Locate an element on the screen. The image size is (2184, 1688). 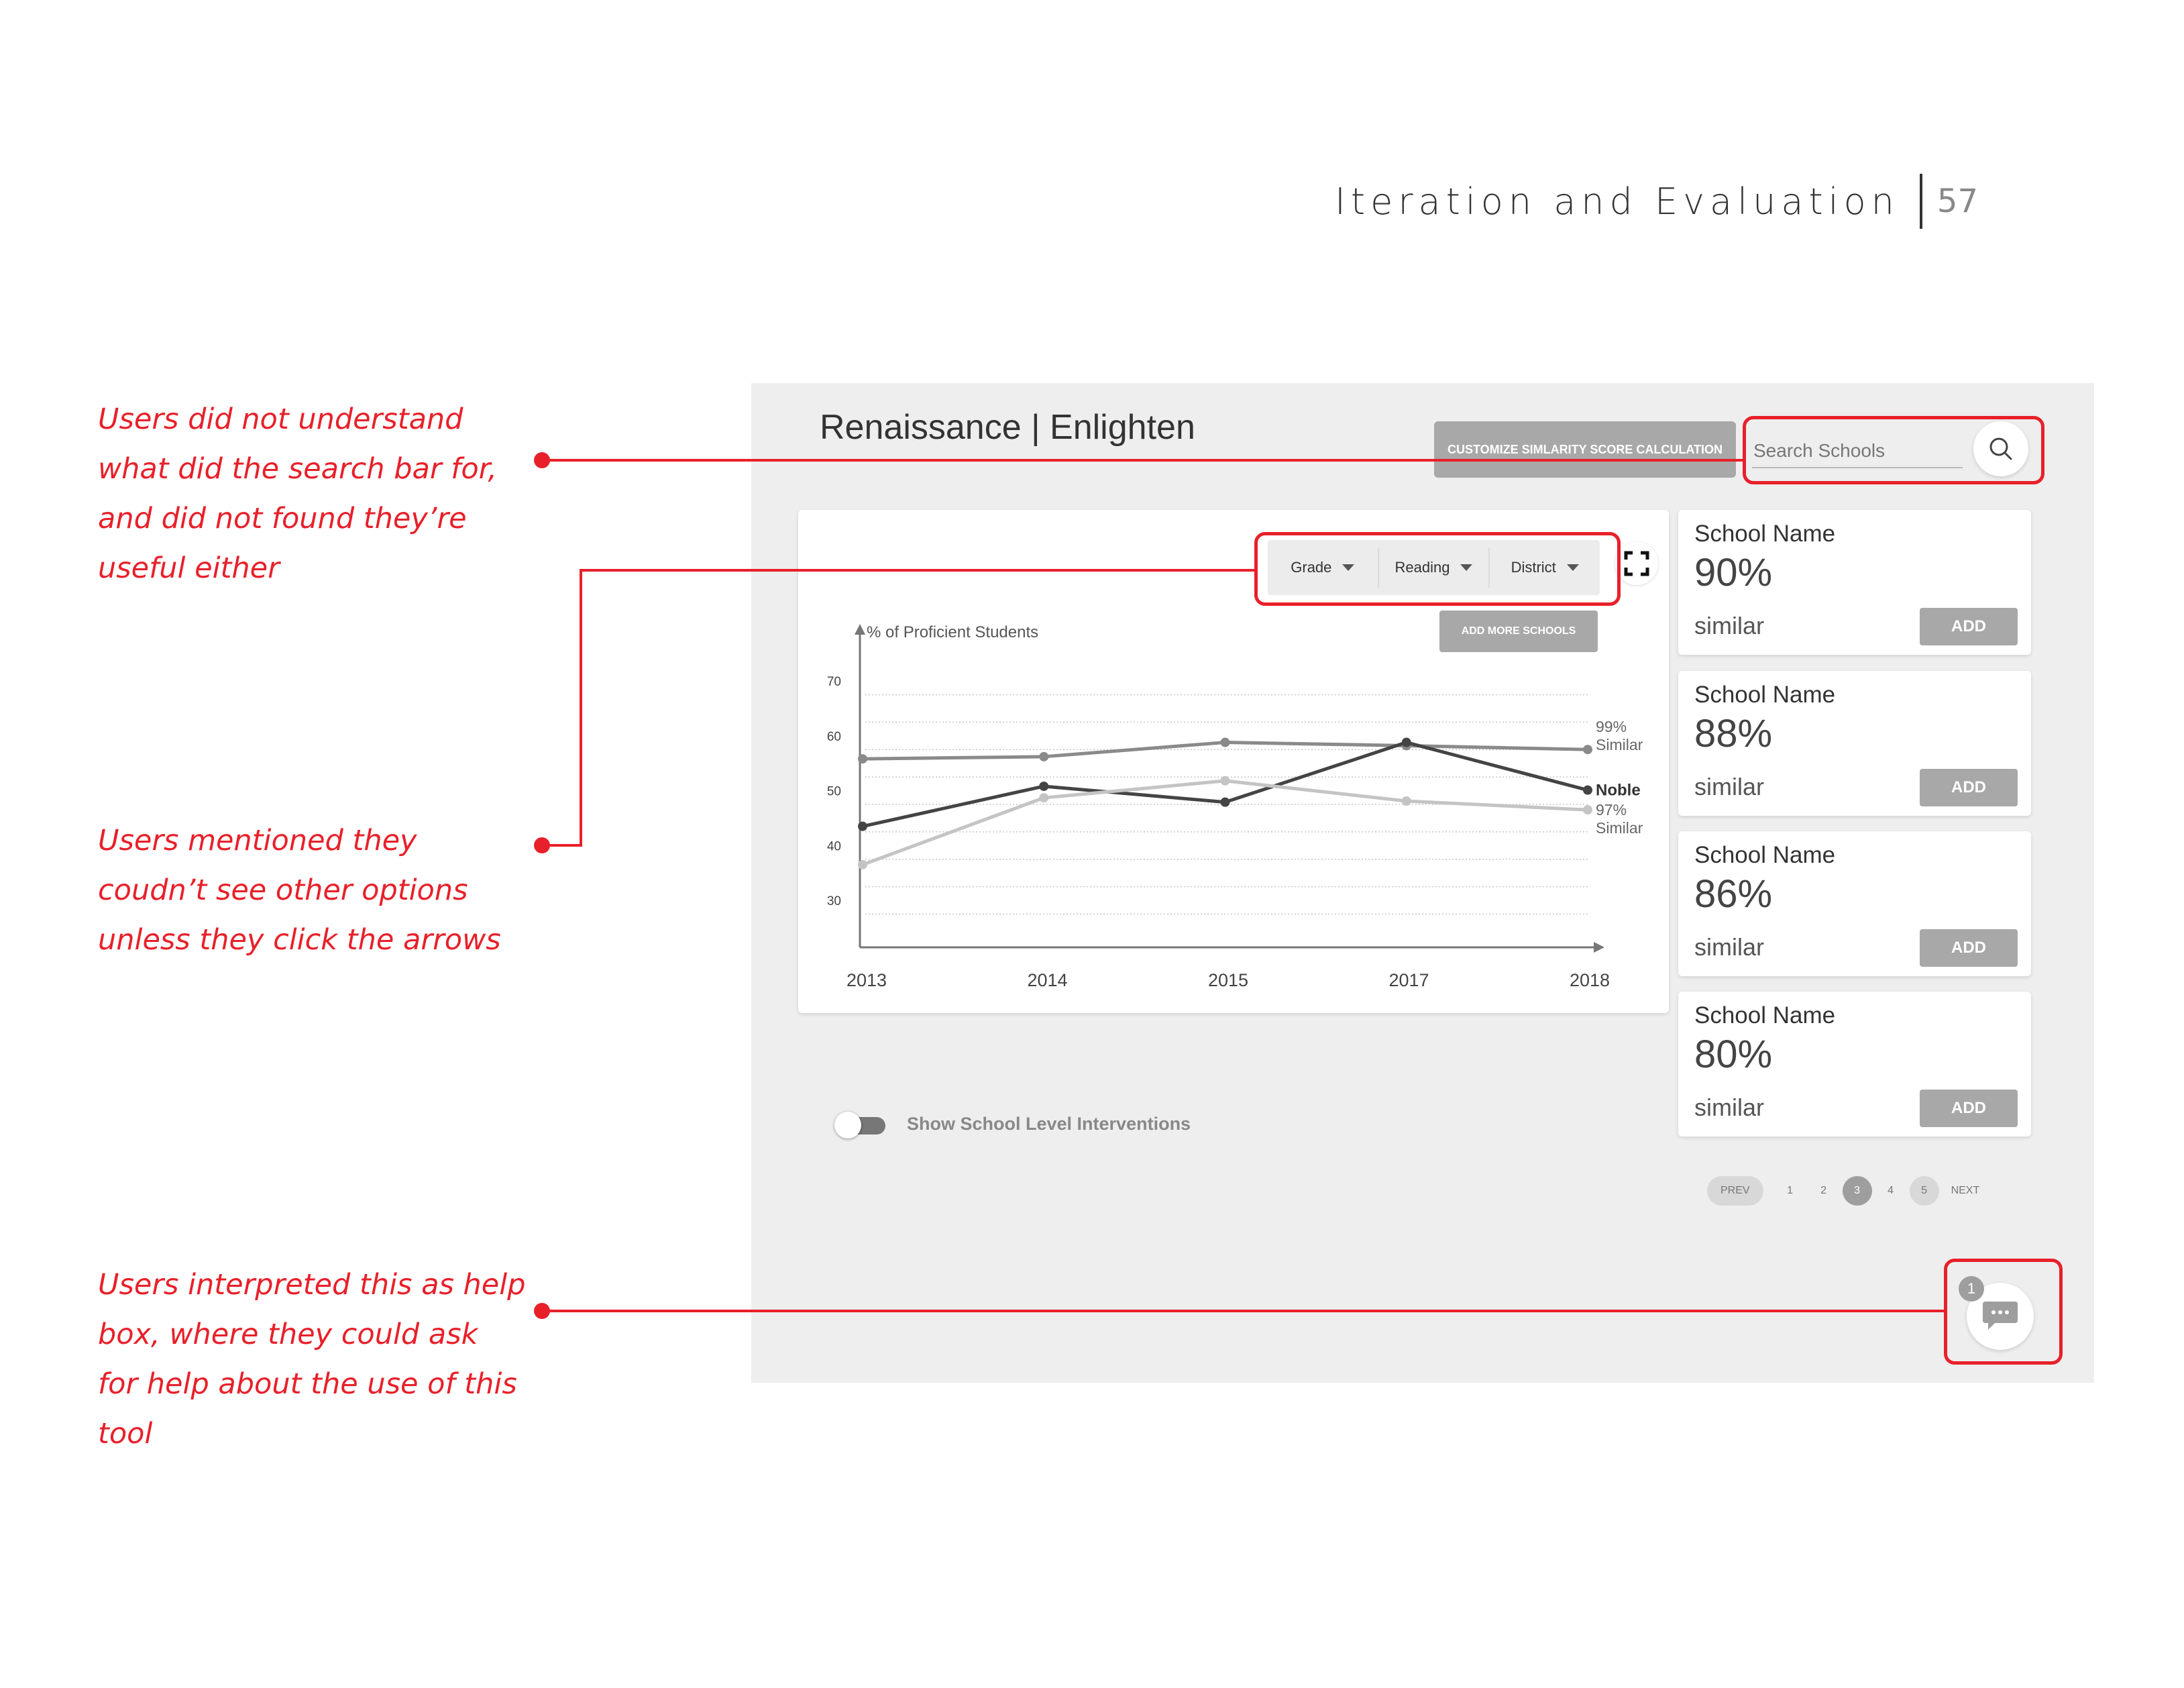
callout-line-chat is located at coordinates (1243, 1311).